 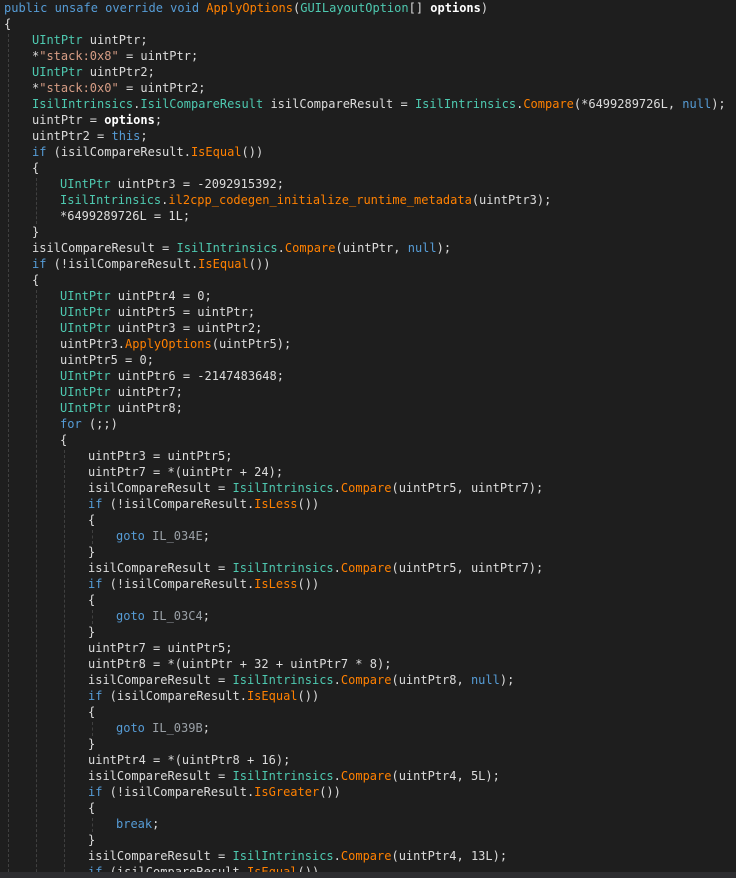 I want to click on horizontal-scrollbar, so click(x=368, y=875).